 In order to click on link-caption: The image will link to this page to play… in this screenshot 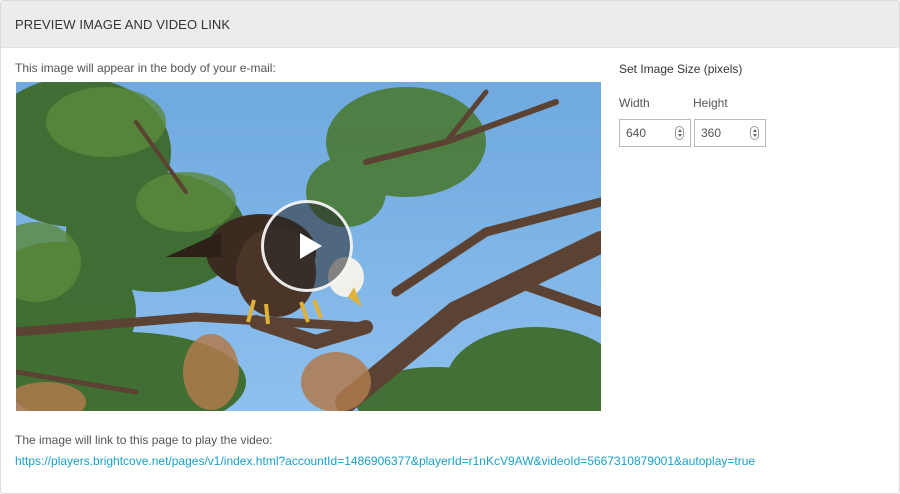, I will do `click(144, 440)`.